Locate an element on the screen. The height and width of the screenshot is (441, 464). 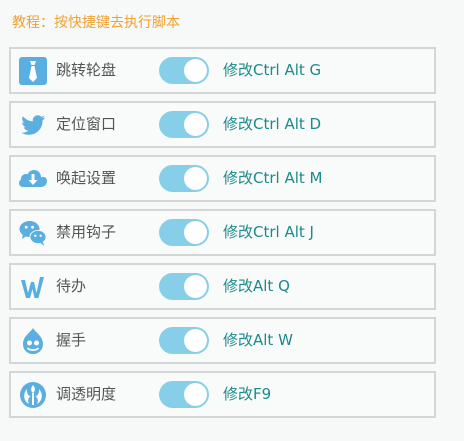
hotkey-row-disable-hook: 禁用钩子 修改Ctrl Alt J is located at coordinates (222, 232).